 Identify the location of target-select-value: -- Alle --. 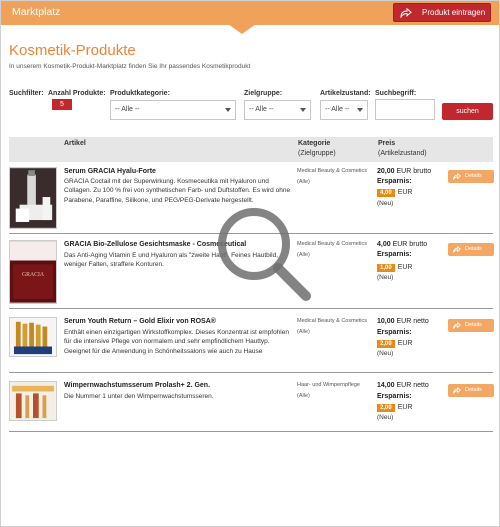
(261, 109).